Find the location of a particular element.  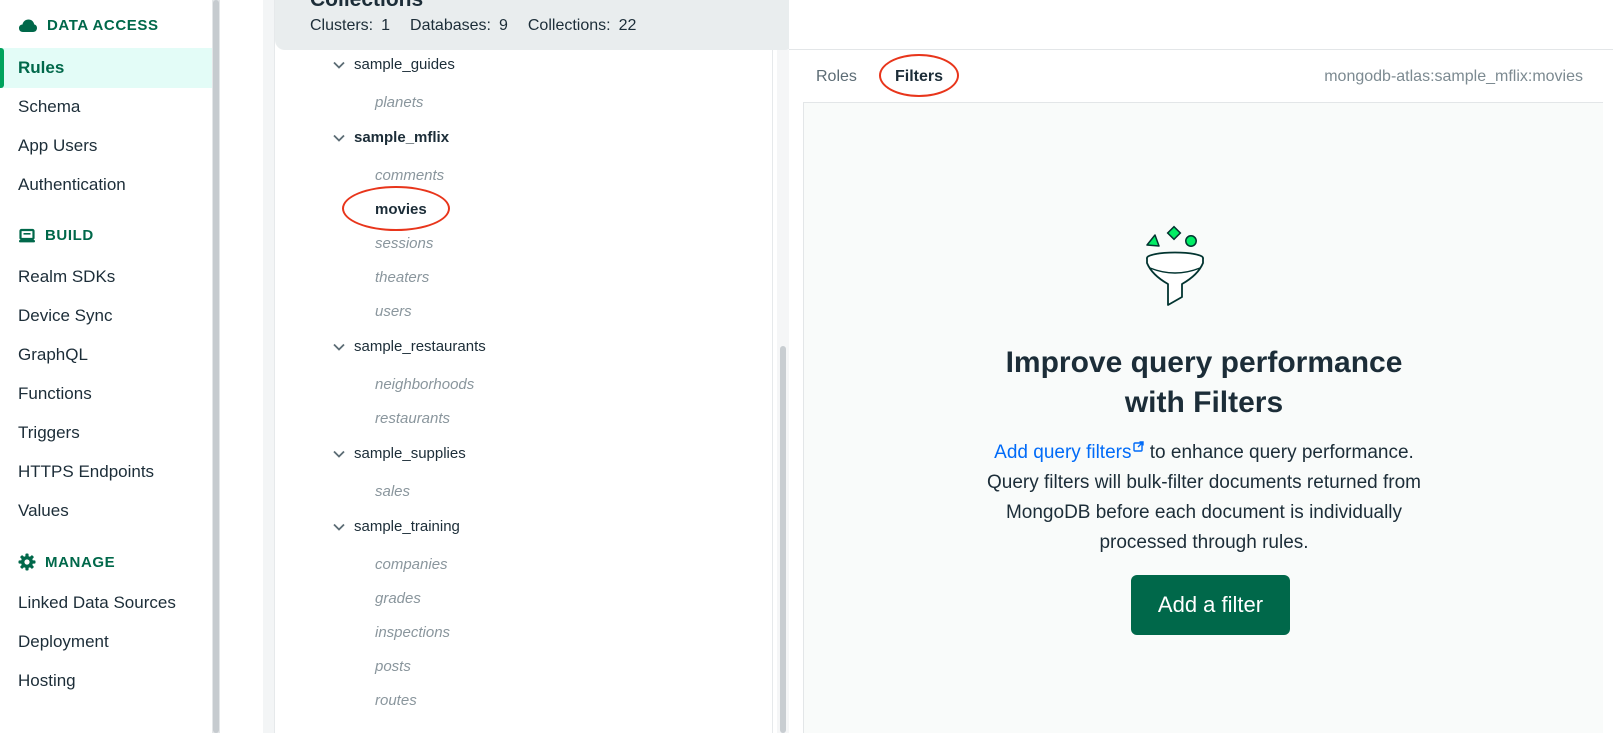

collections-scrollbar is located at coordinates (783, 391).